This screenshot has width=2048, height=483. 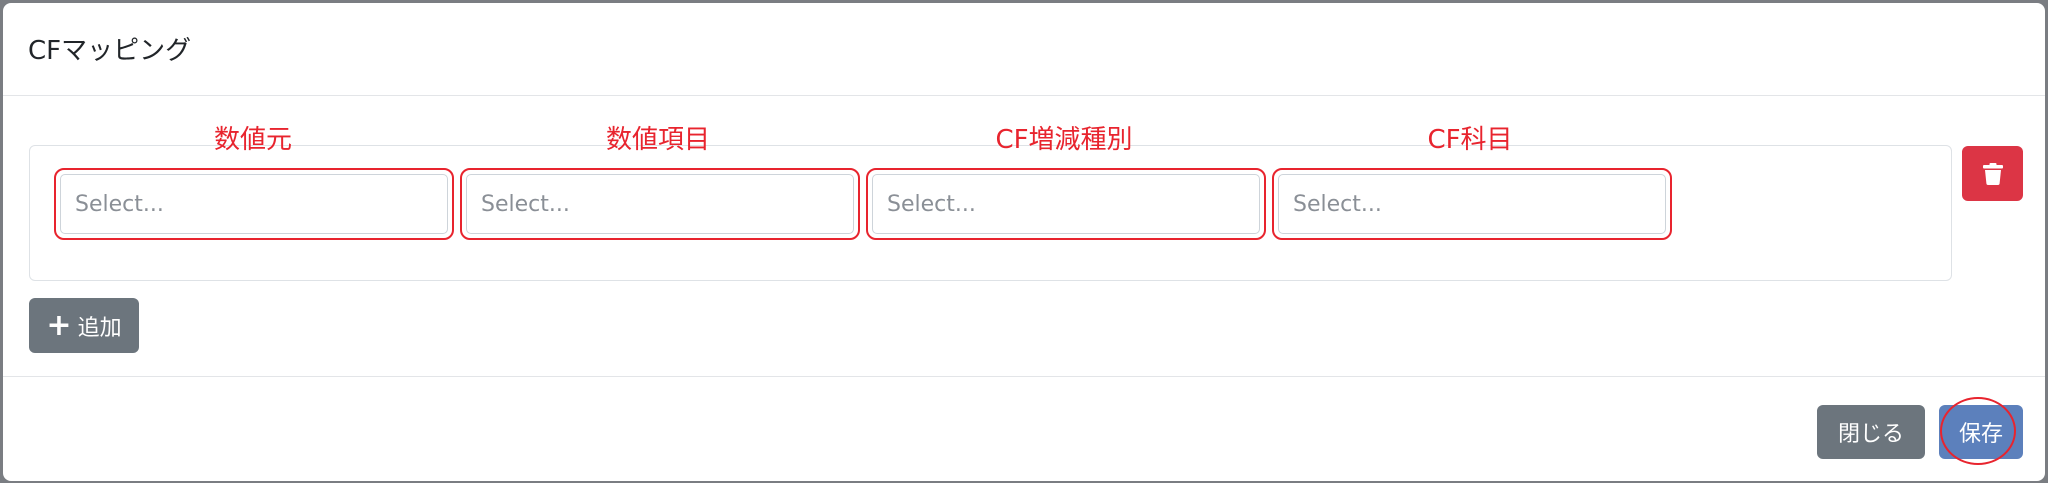 I want to click on field-label-value-source: 数値元, so click(x=252, y=140).